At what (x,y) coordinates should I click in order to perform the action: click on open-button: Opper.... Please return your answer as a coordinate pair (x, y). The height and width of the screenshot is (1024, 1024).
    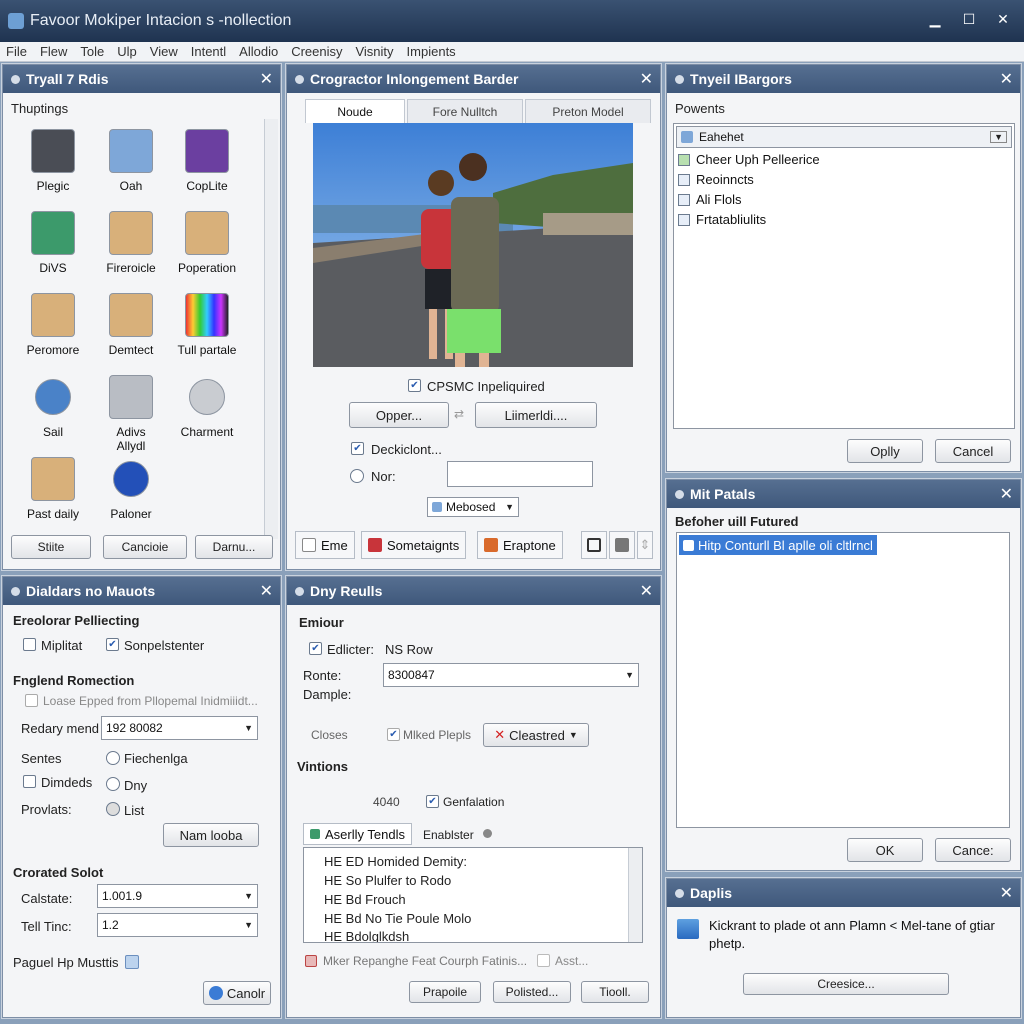
    Looking at the image, I should click on (399, 415).